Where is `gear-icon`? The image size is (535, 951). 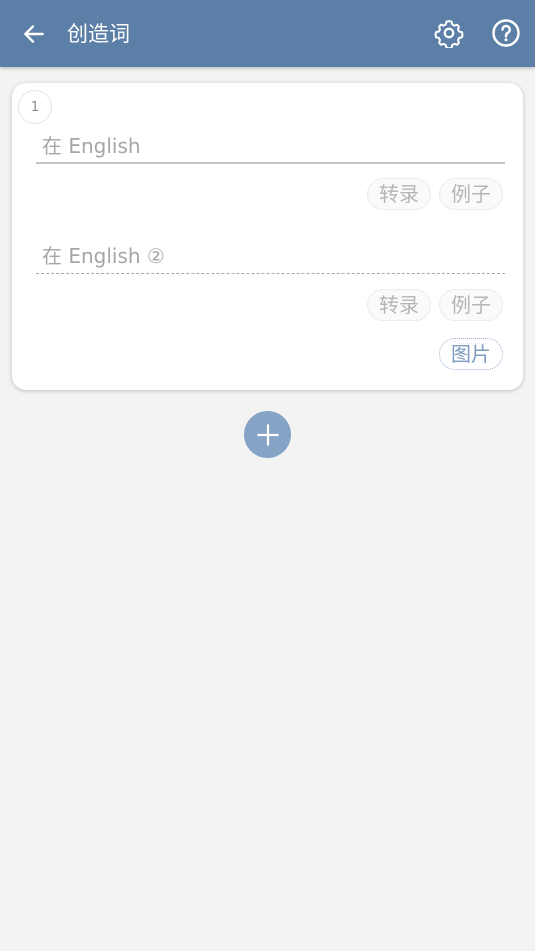 gear-icon is located at coordinates (449, 34).